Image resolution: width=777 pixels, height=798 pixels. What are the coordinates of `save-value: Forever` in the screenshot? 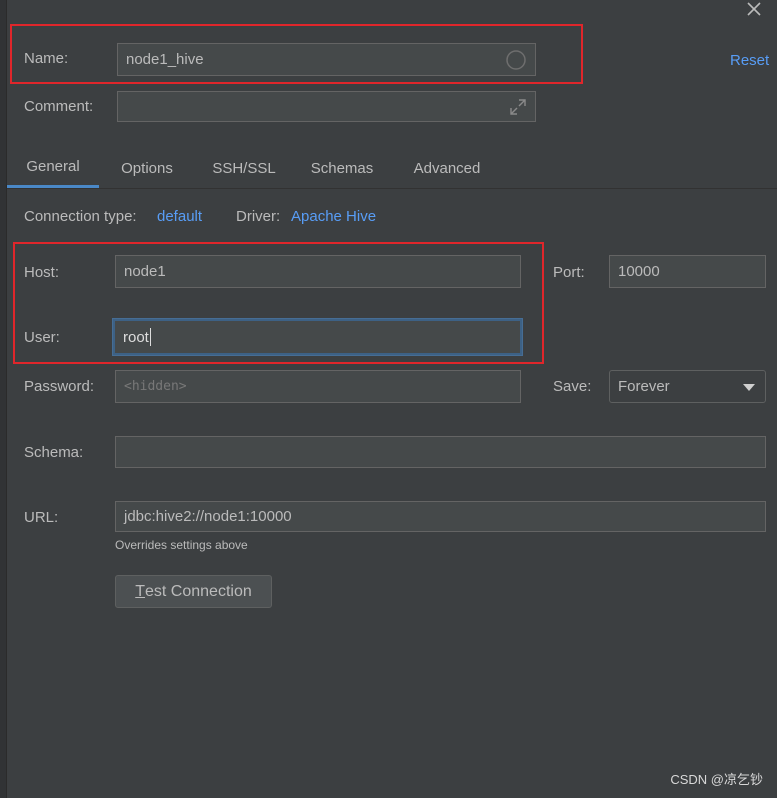 It's located at (644, 386).